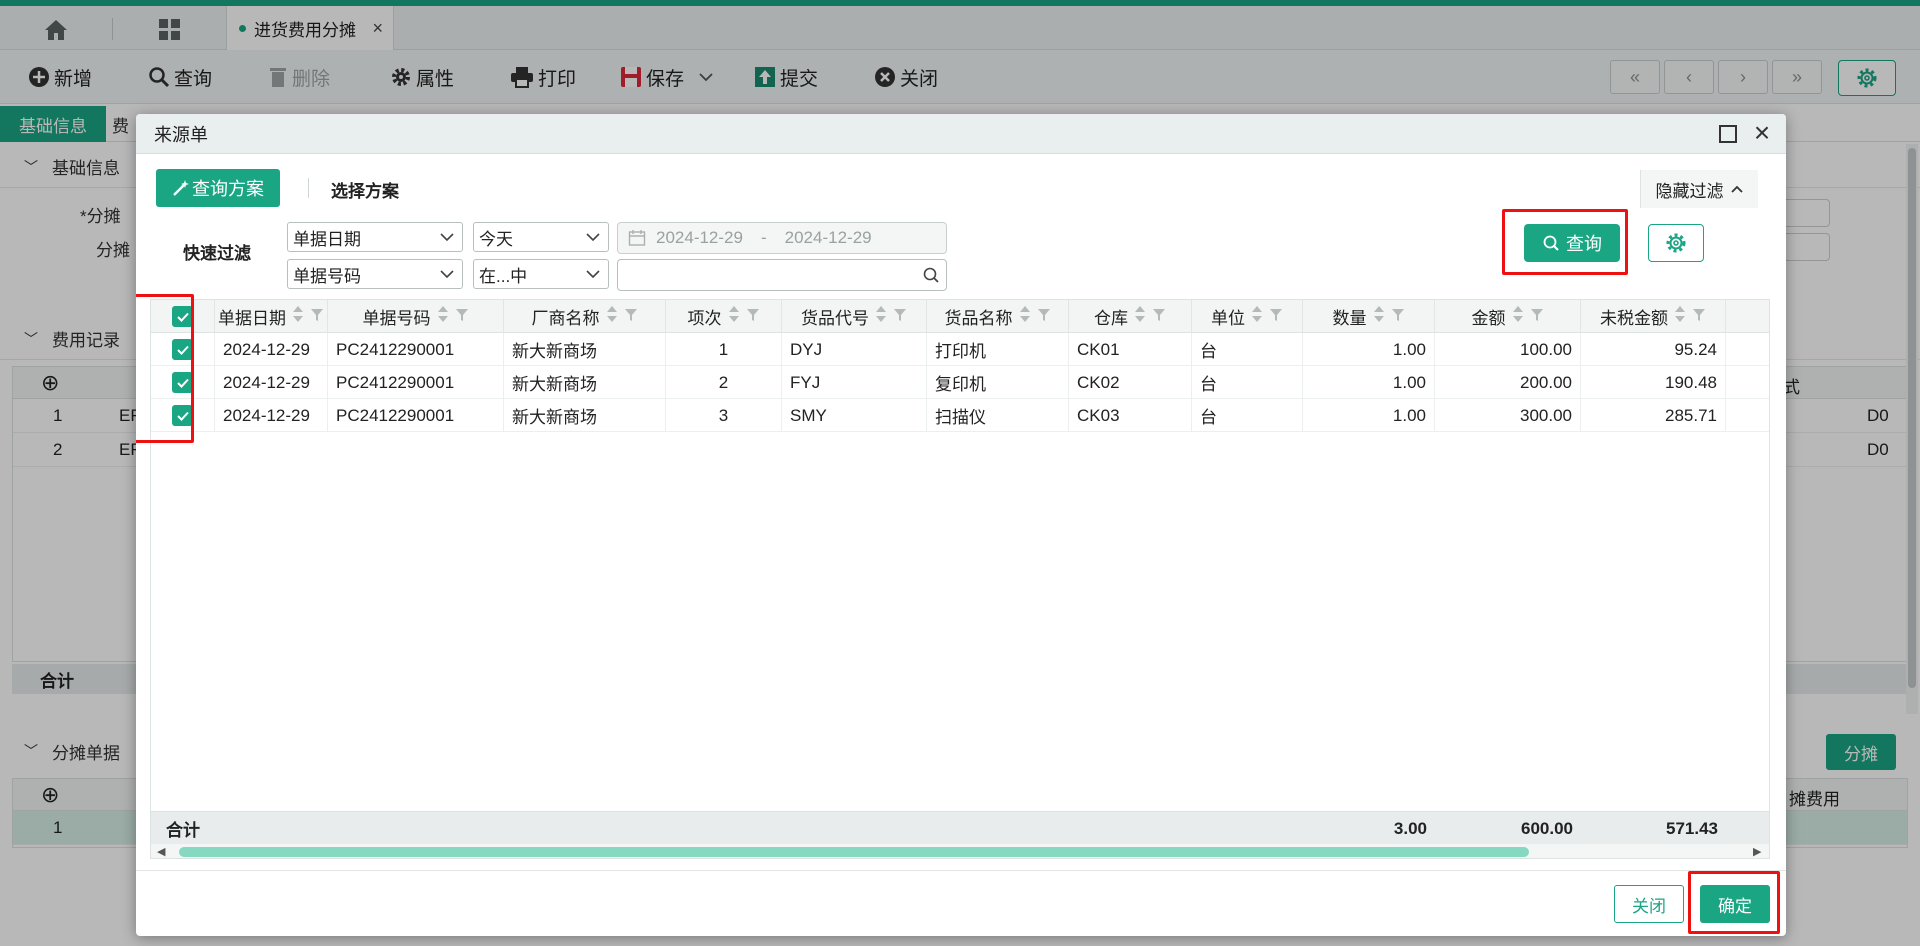  What do you see at coordinates (1369, 316) in the screenshot?
I see `col-header-qty: 数量` at bounding box center [1369, 316].